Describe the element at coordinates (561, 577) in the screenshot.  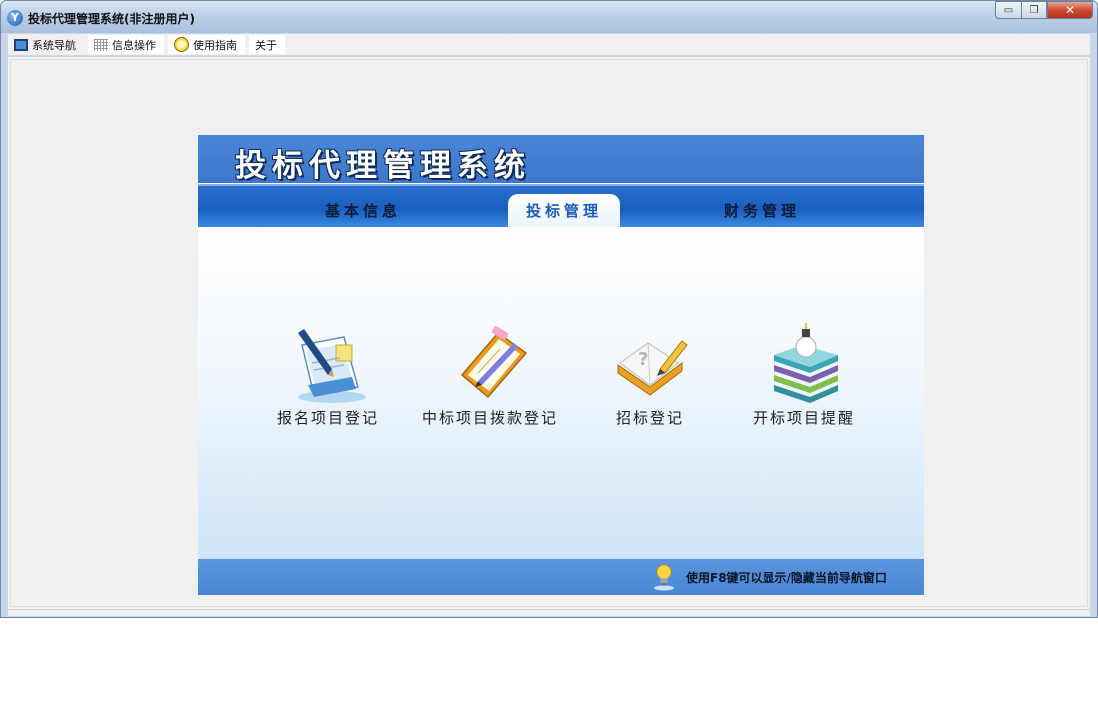
I see `panel-footer: 使用F8键可以显示/隐藏当前导航窗口` at that location.